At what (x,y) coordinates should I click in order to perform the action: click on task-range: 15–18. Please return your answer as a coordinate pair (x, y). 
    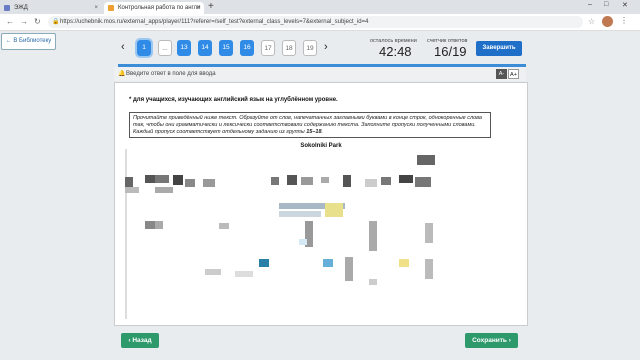
    Looking at the image, I should click on (314, 132).